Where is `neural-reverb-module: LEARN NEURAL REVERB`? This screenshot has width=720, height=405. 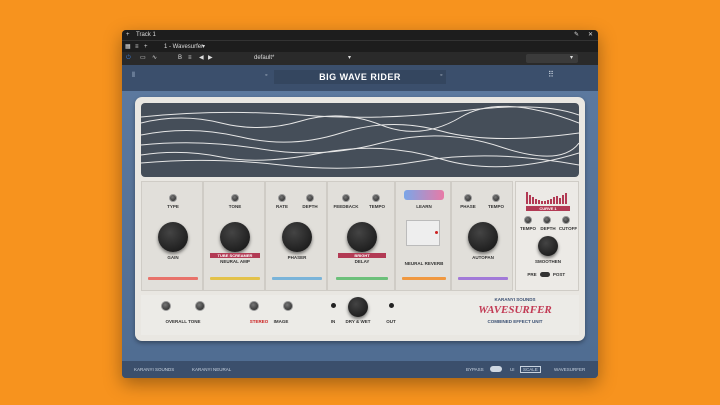
neural-reverb-module: LEARN NEURAL REVERB is located at coordinates (423, 236).